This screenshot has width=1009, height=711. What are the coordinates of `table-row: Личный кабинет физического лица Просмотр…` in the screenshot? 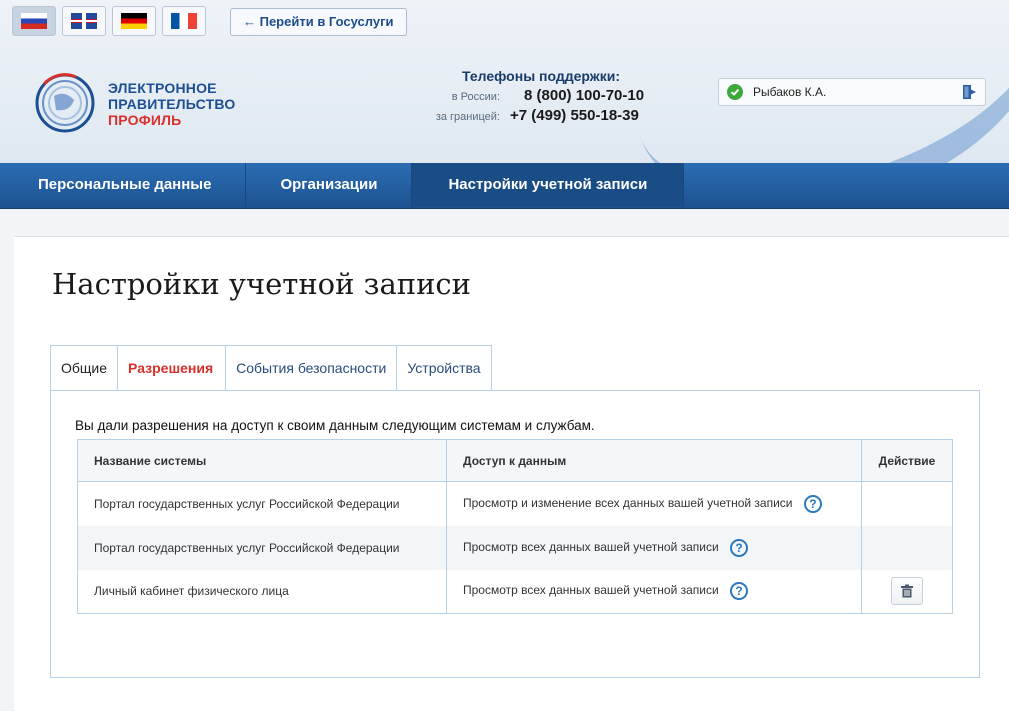 It's located at (515, 591).